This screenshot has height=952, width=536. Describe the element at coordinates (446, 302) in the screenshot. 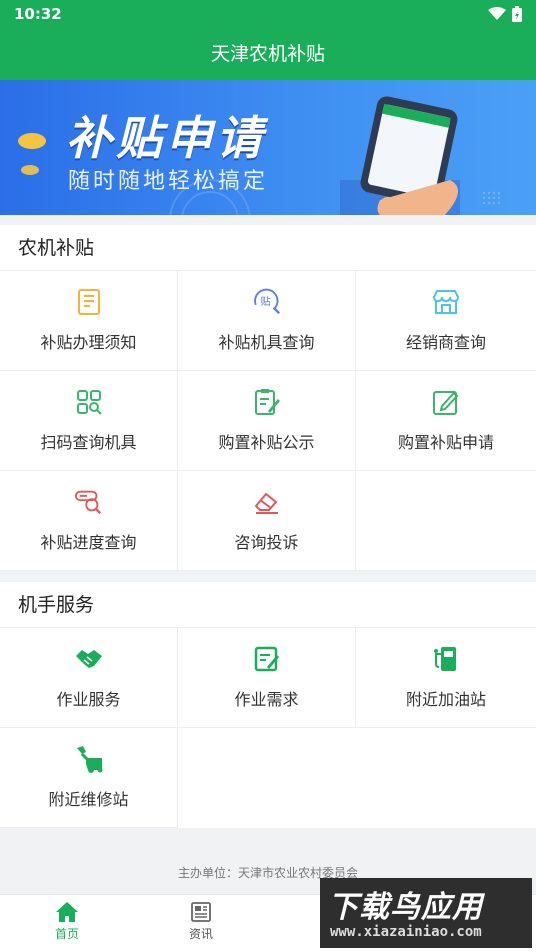

I see `store-icon` at that location.